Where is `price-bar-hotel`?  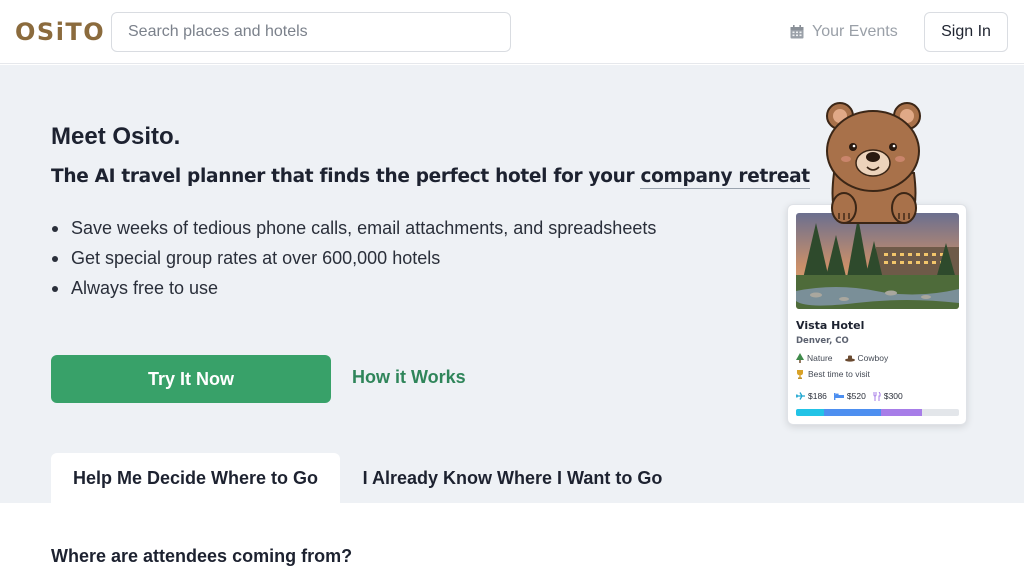
price-bar-hotel is located at coordinates (852, 412).